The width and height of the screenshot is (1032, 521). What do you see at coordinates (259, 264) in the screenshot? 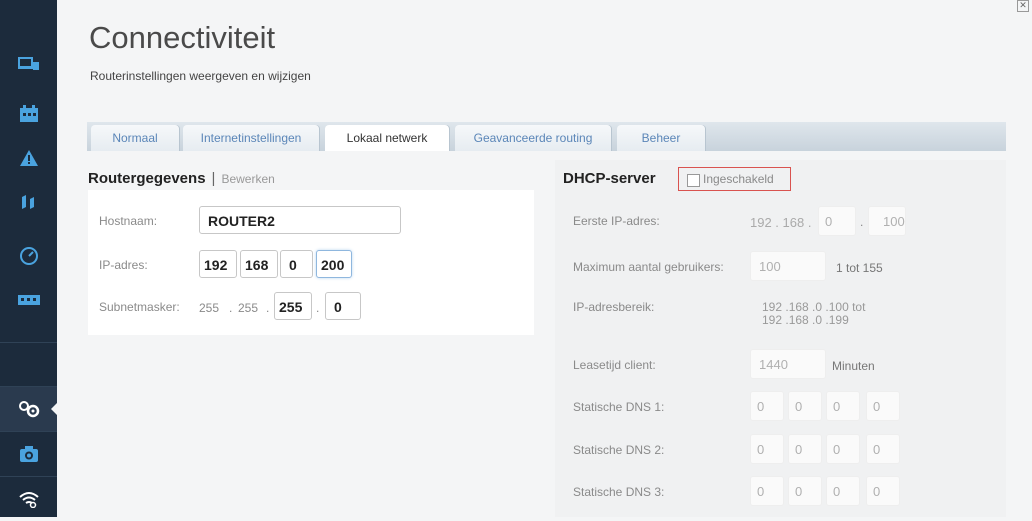
I see `ip-octet-2: 168` at bounding box center [259, 264].